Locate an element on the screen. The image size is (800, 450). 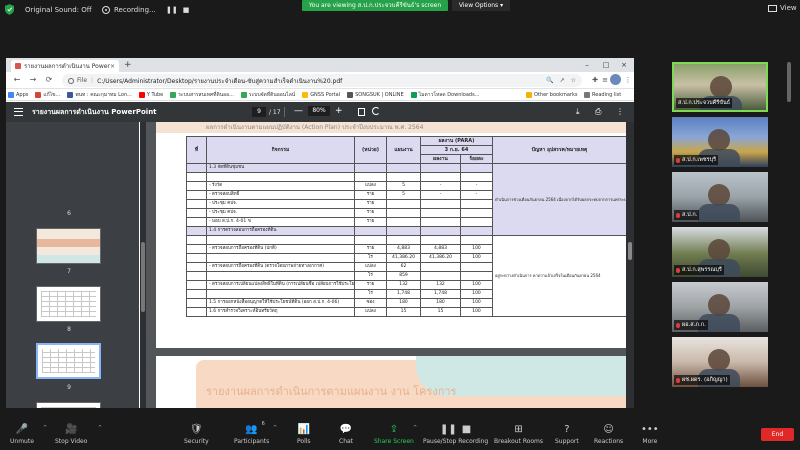
forward-button: → is located at coordinates (33, 80).